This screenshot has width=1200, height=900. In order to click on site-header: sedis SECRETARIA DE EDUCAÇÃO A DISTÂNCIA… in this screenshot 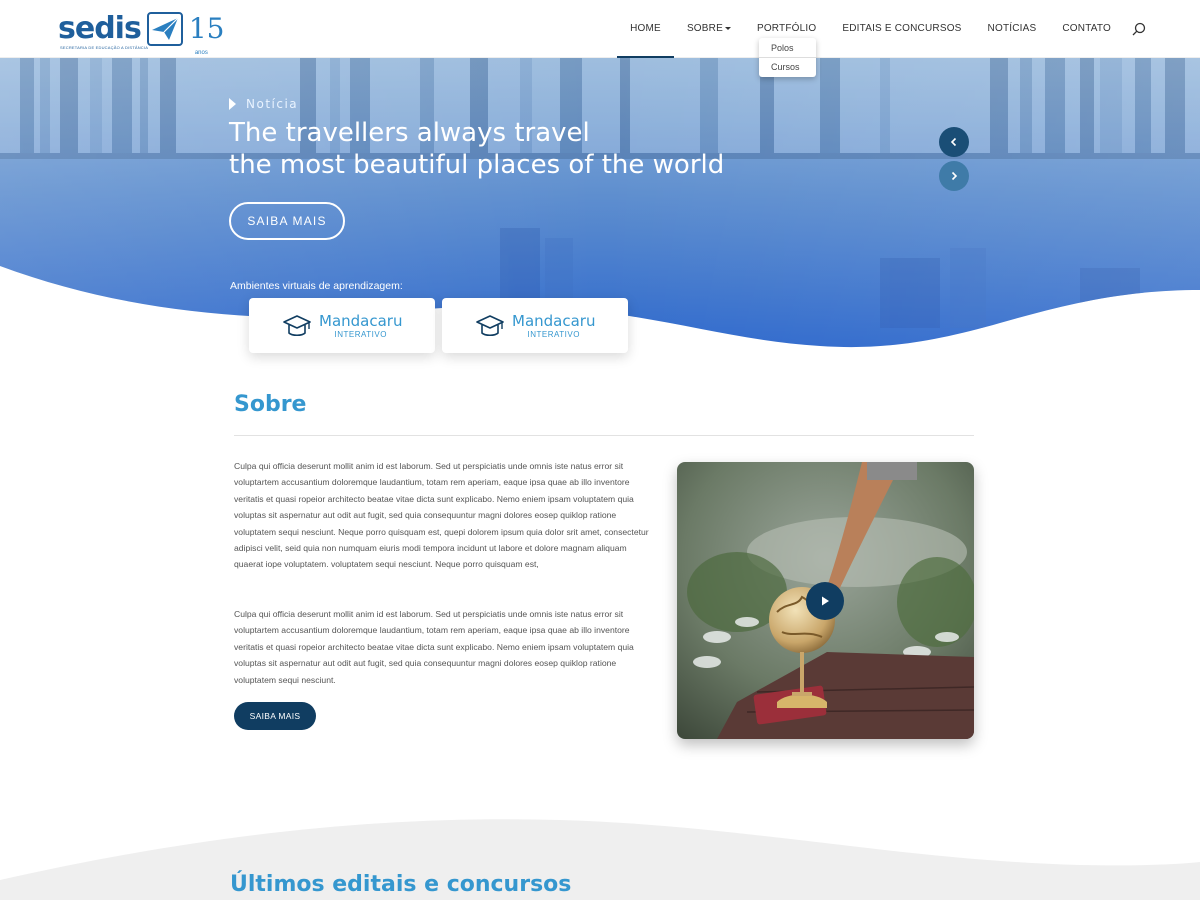, I will do `click(600, 29)`.